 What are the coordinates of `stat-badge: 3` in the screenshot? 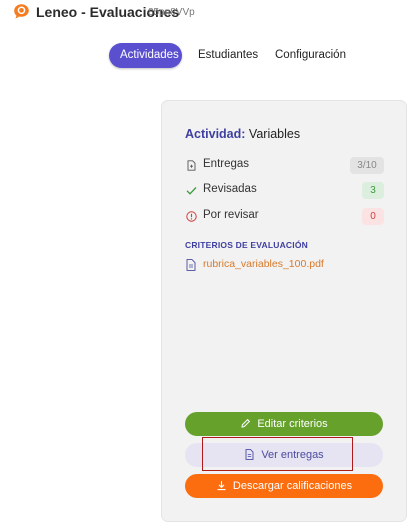 It's located at (373, 190).